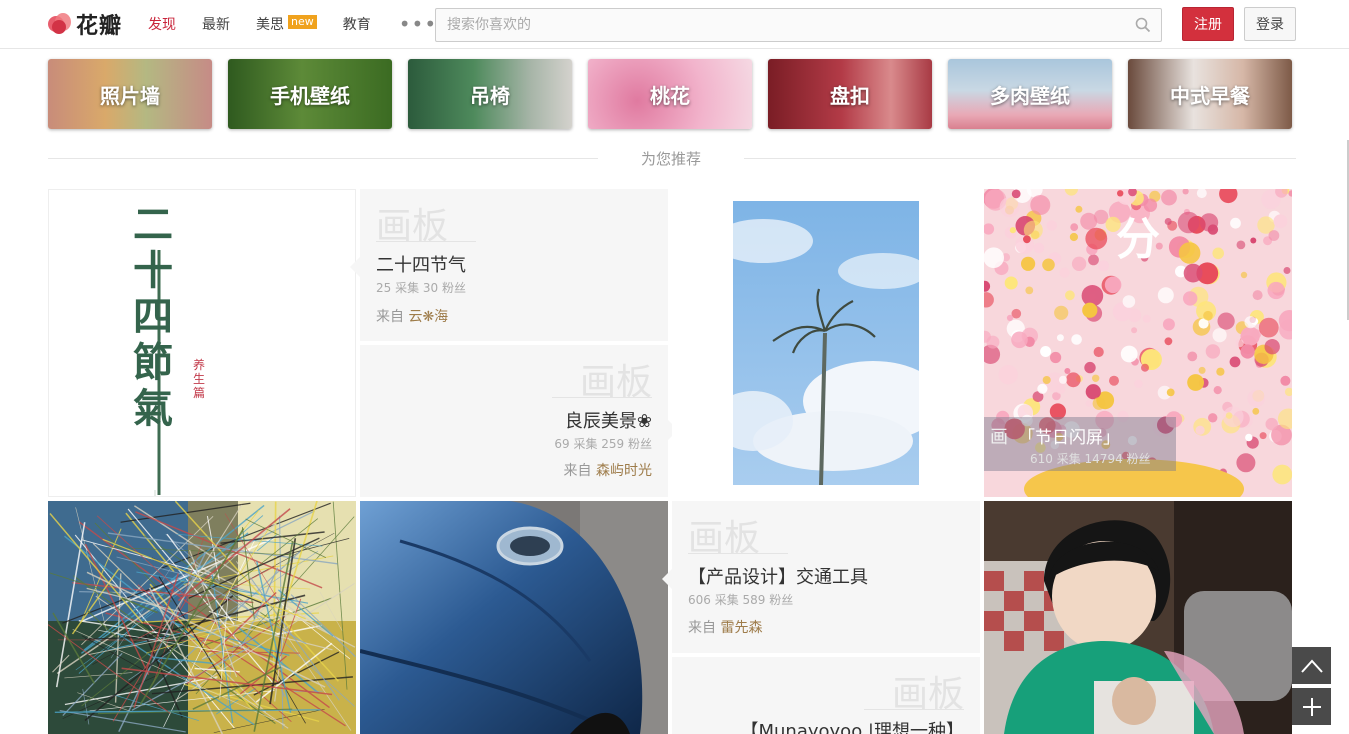  I want to click on logo: 花瓣, so click(85, 25).